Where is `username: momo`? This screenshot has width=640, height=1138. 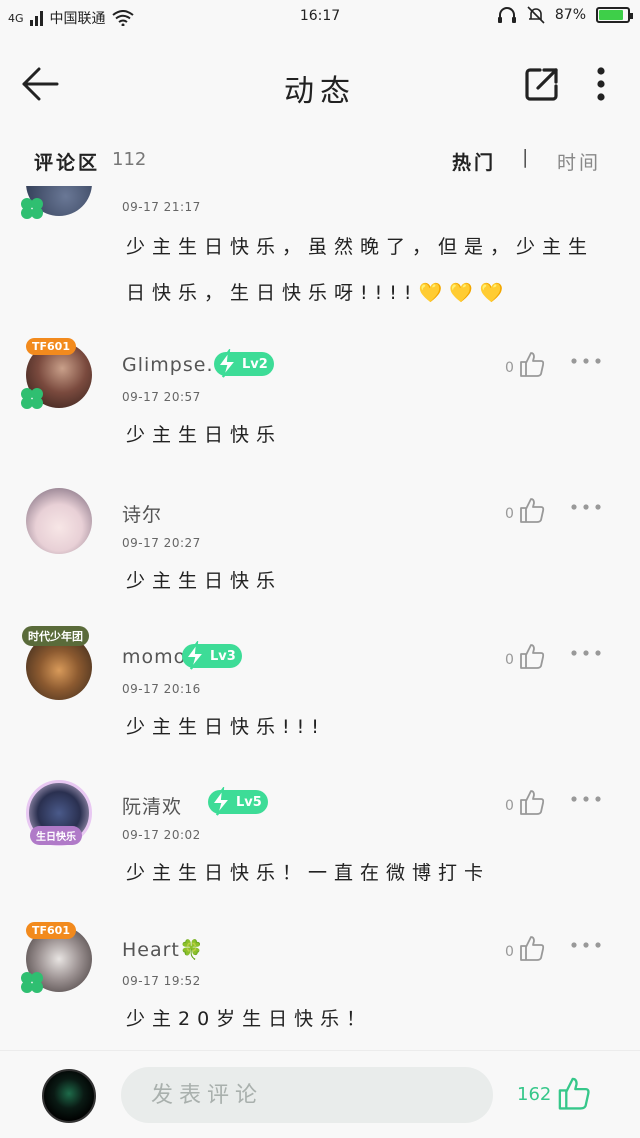
username: momo is located at coordinates (154, 657).